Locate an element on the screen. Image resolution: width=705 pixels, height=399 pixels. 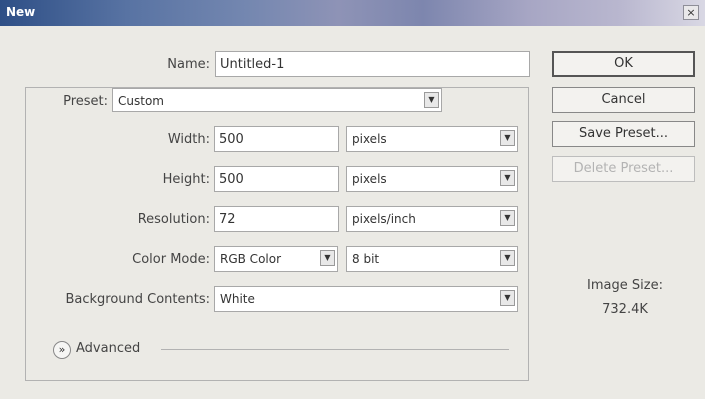
advanced-expand-icon: » is located at coordinates (62, 350).